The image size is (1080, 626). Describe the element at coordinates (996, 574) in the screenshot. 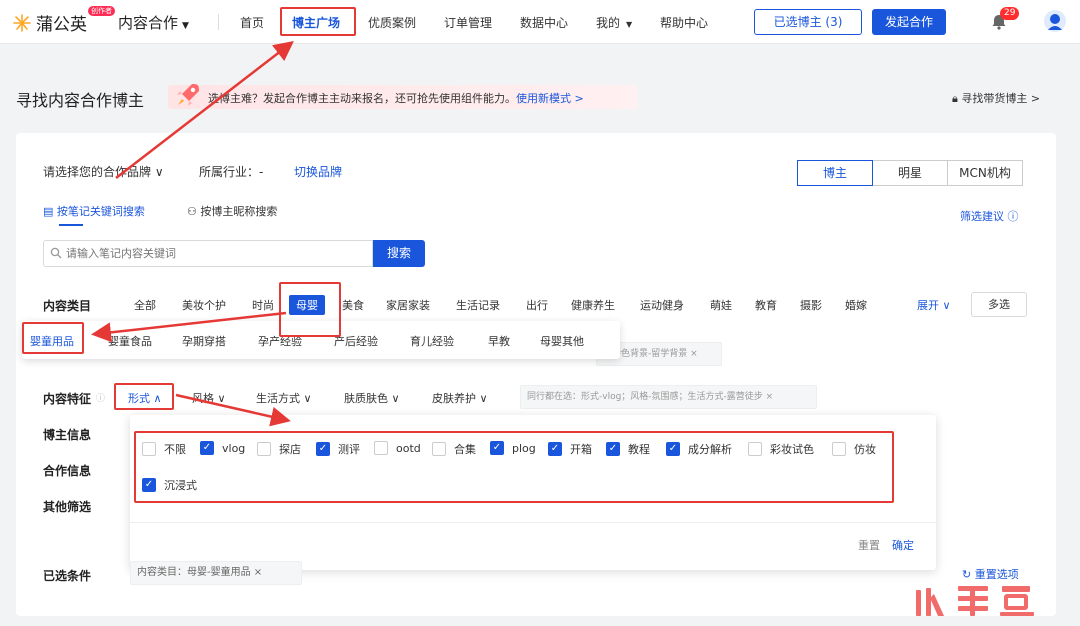

I see `reset-options-label: 重置选项` at that location.